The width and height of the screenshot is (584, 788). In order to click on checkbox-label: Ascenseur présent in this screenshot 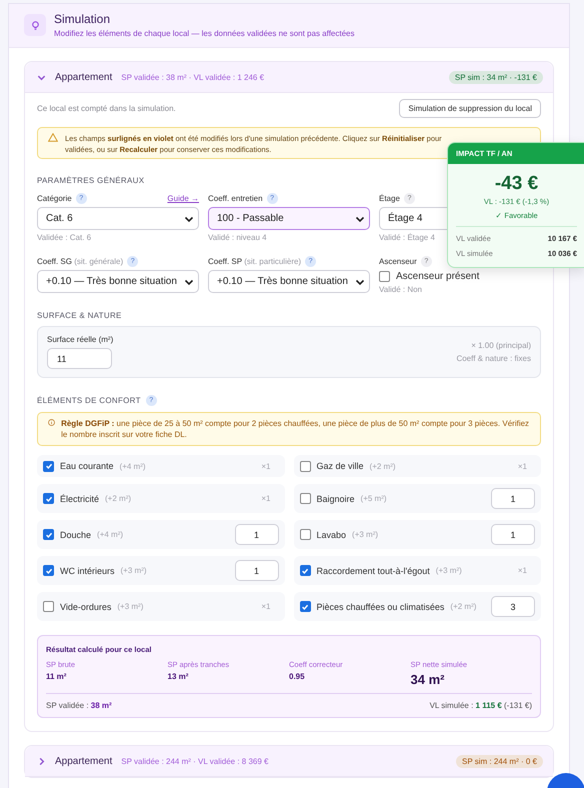, I will do `click(438, 276)`.